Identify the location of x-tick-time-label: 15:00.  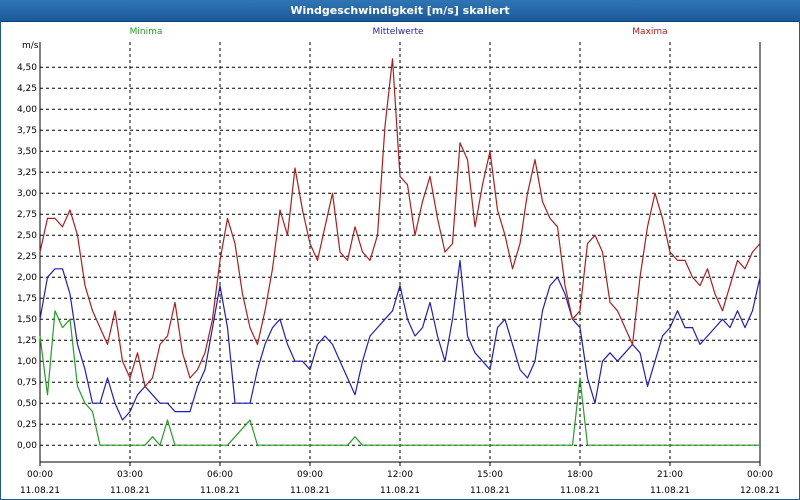
(490, 475).